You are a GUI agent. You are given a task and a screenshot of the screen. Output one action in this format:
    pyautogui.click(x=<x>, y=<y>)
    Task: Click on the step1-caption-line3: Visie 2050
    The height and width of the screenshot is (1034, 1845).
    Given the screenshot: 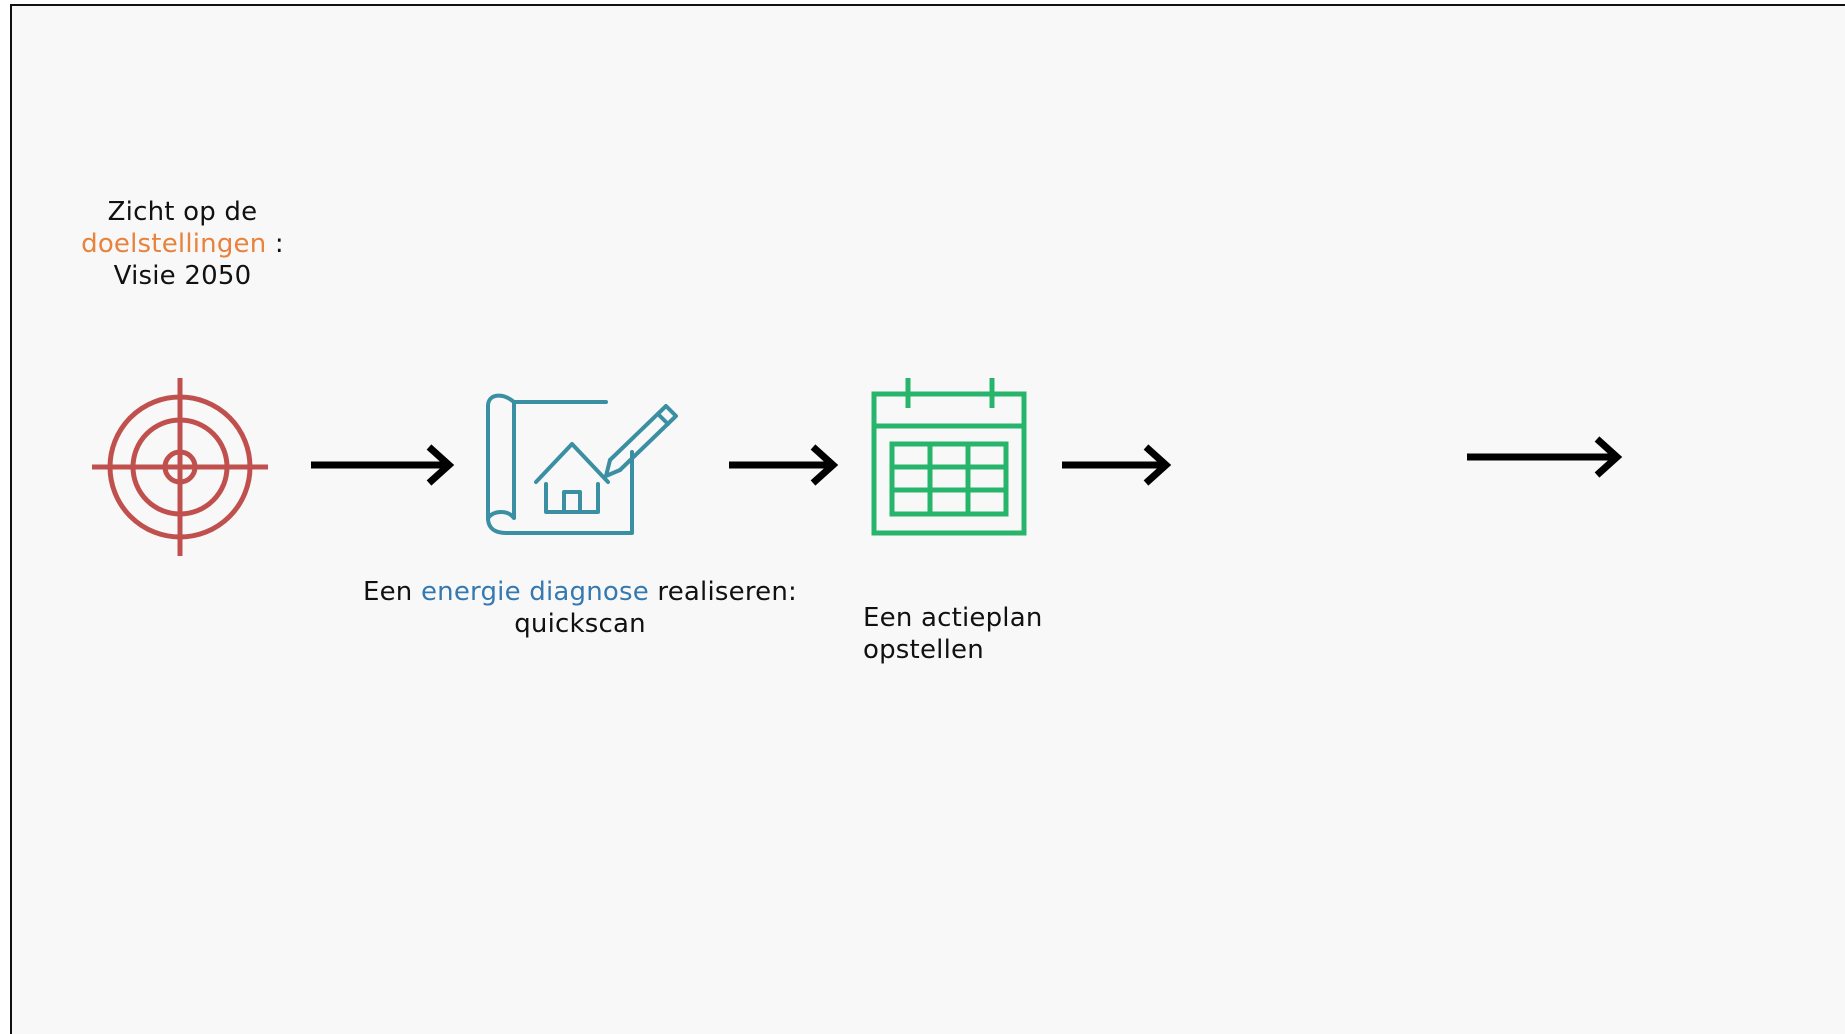 What is the action you would take?
    pyautogui.click(x=182, y=276)
    